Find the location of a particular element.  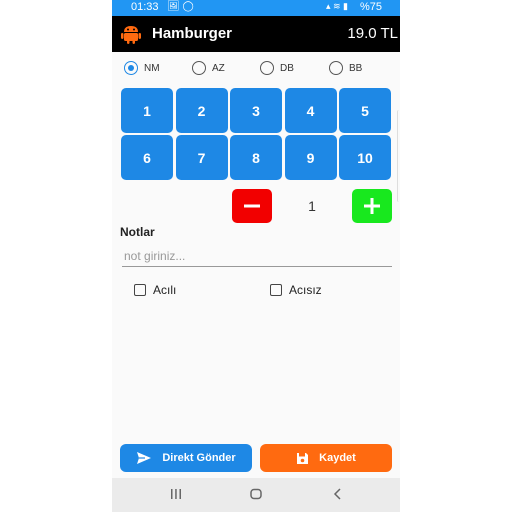

numpad-key-2: 2 is located at coordinates (201, 110).